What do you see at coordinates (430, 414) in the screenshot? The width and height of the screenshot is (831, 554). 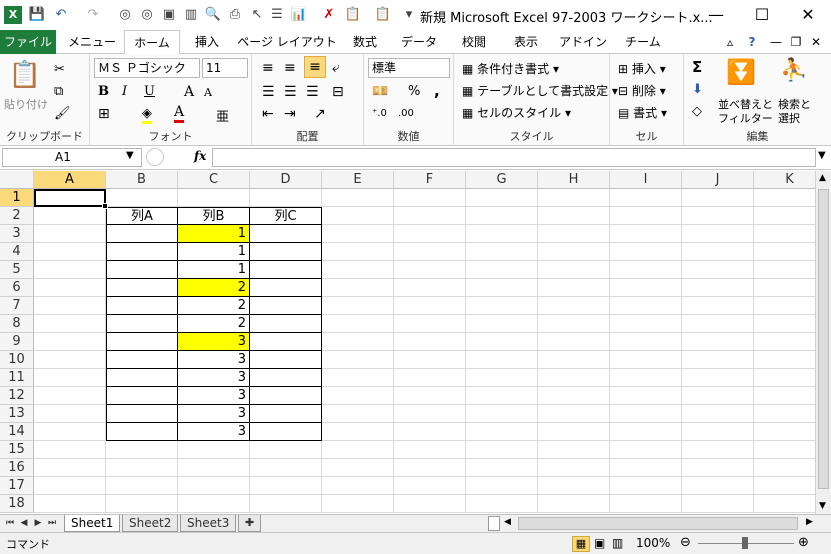 I see `cell-f13` at bounding box center [430, 414].